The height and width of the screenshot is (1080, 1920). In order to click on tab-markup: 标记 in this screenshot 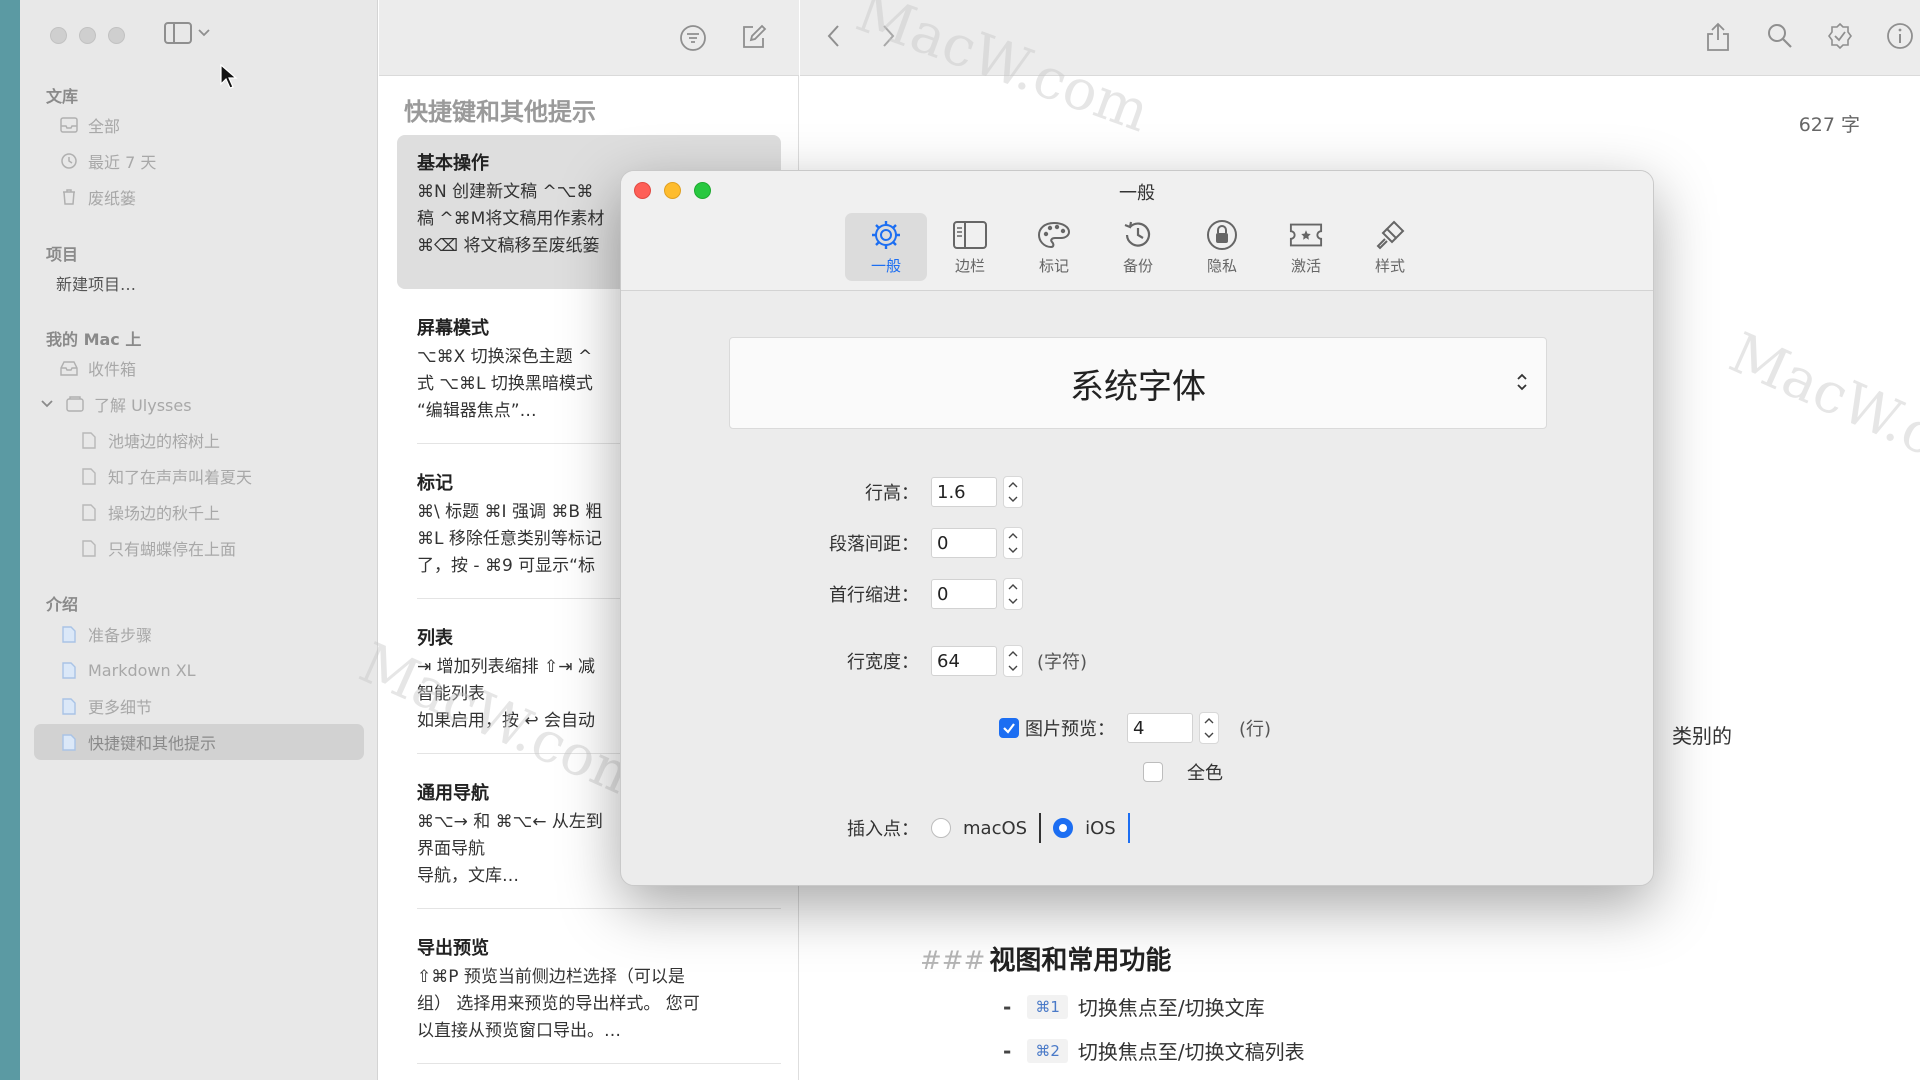, I will do `click(1054, 247)`.